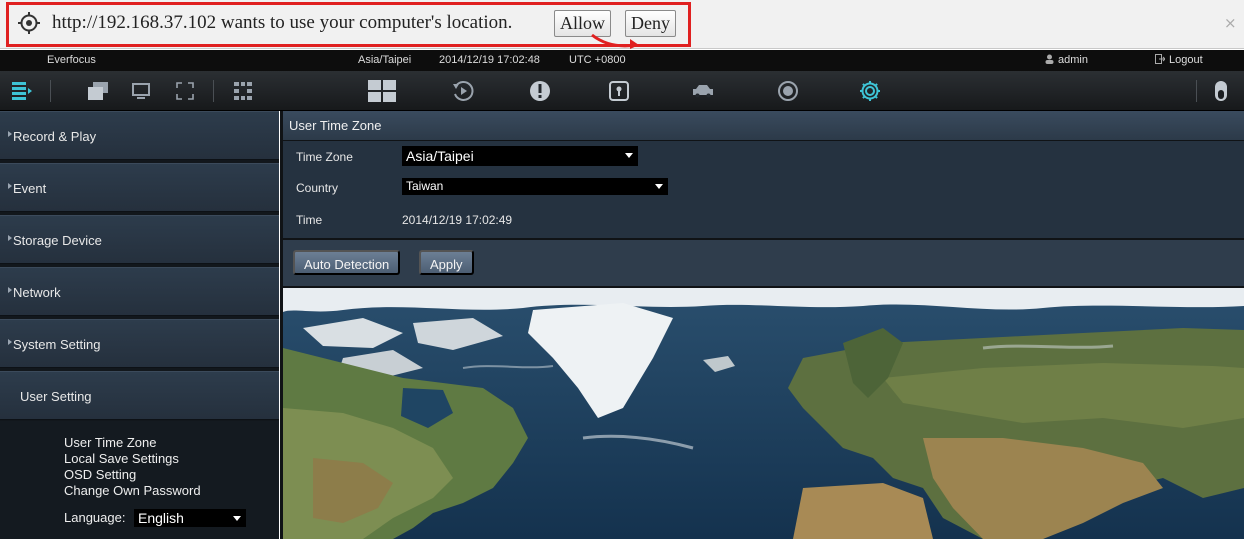  Describe the element at coordinates (1073, 60) in the screenshot. I see `username: admin` at that location.